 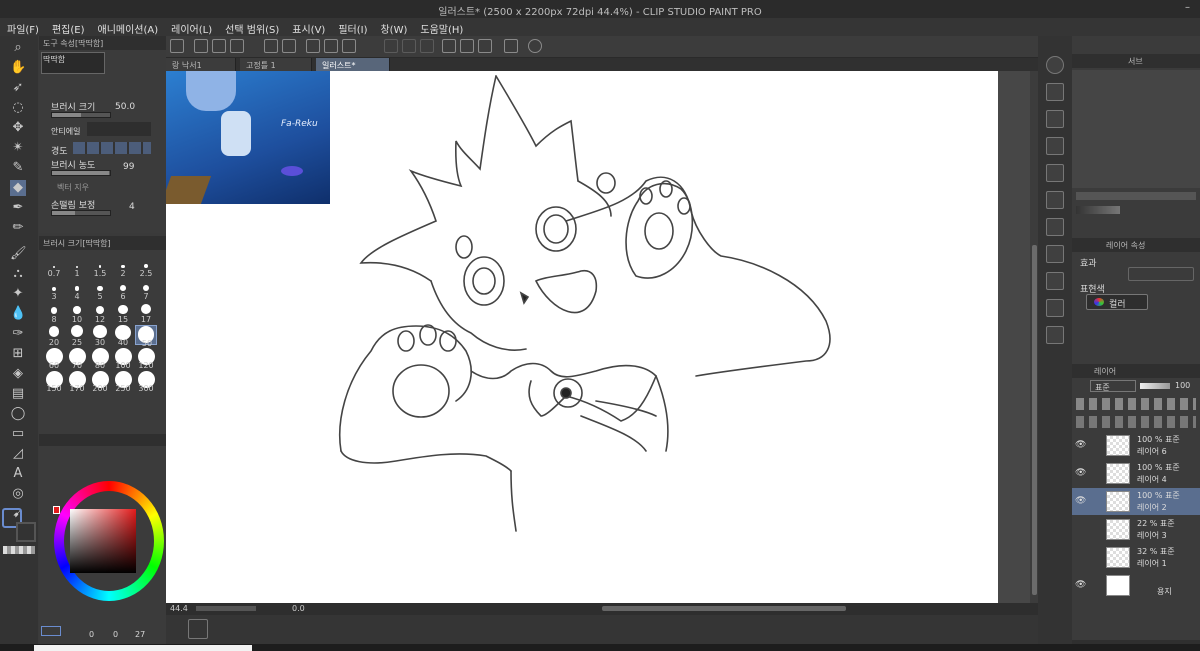 I want to click on brush-size-option: 70, so click(x=77, y=359).